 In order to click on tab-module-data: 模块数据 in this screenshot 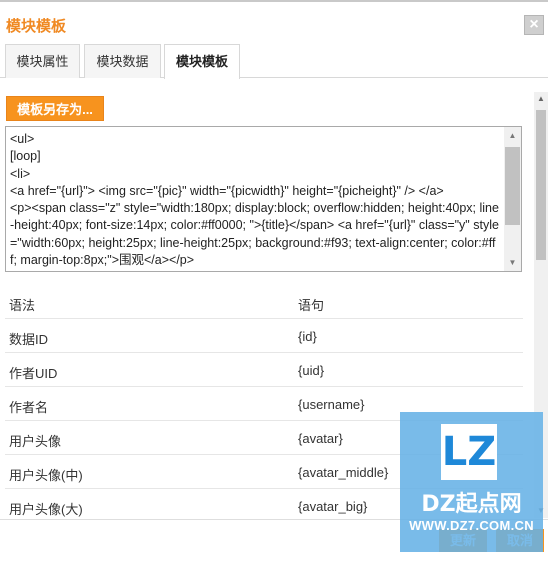, I will do `click(122, 61)`.